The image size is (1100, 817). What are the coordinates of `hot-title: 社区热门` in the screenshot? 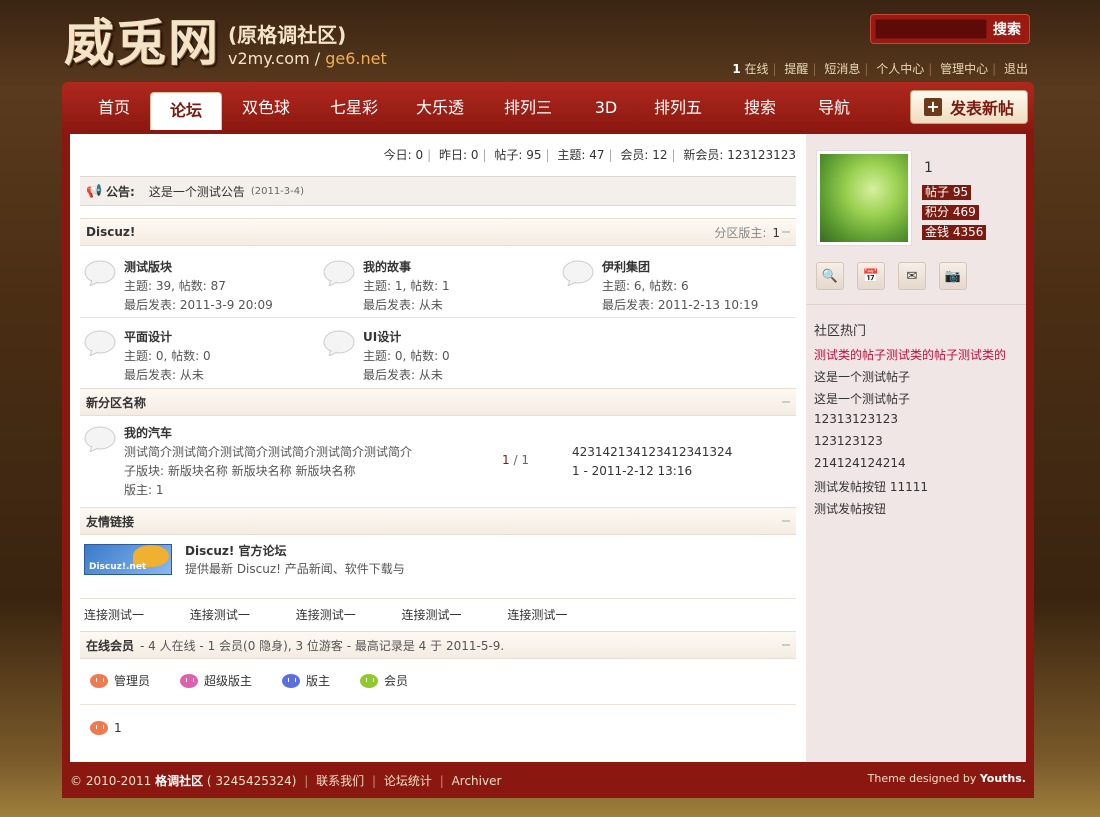 It's located at (840, 331).